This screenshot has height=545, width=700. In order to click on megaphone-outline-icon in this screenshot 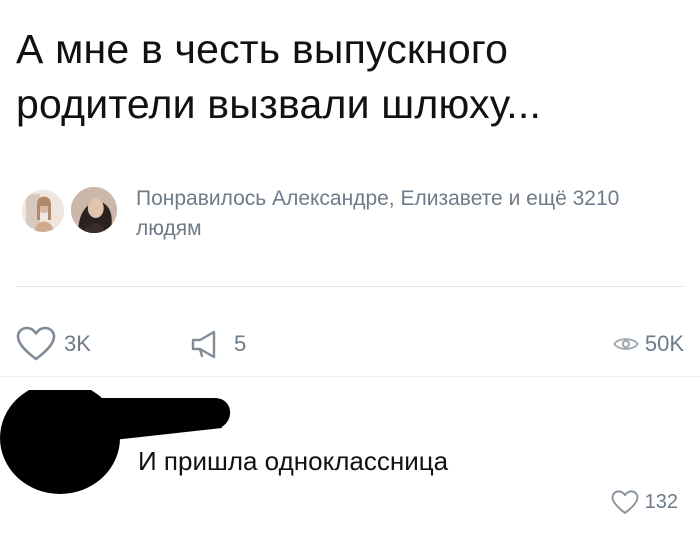, I will do `click(203, 344)`.